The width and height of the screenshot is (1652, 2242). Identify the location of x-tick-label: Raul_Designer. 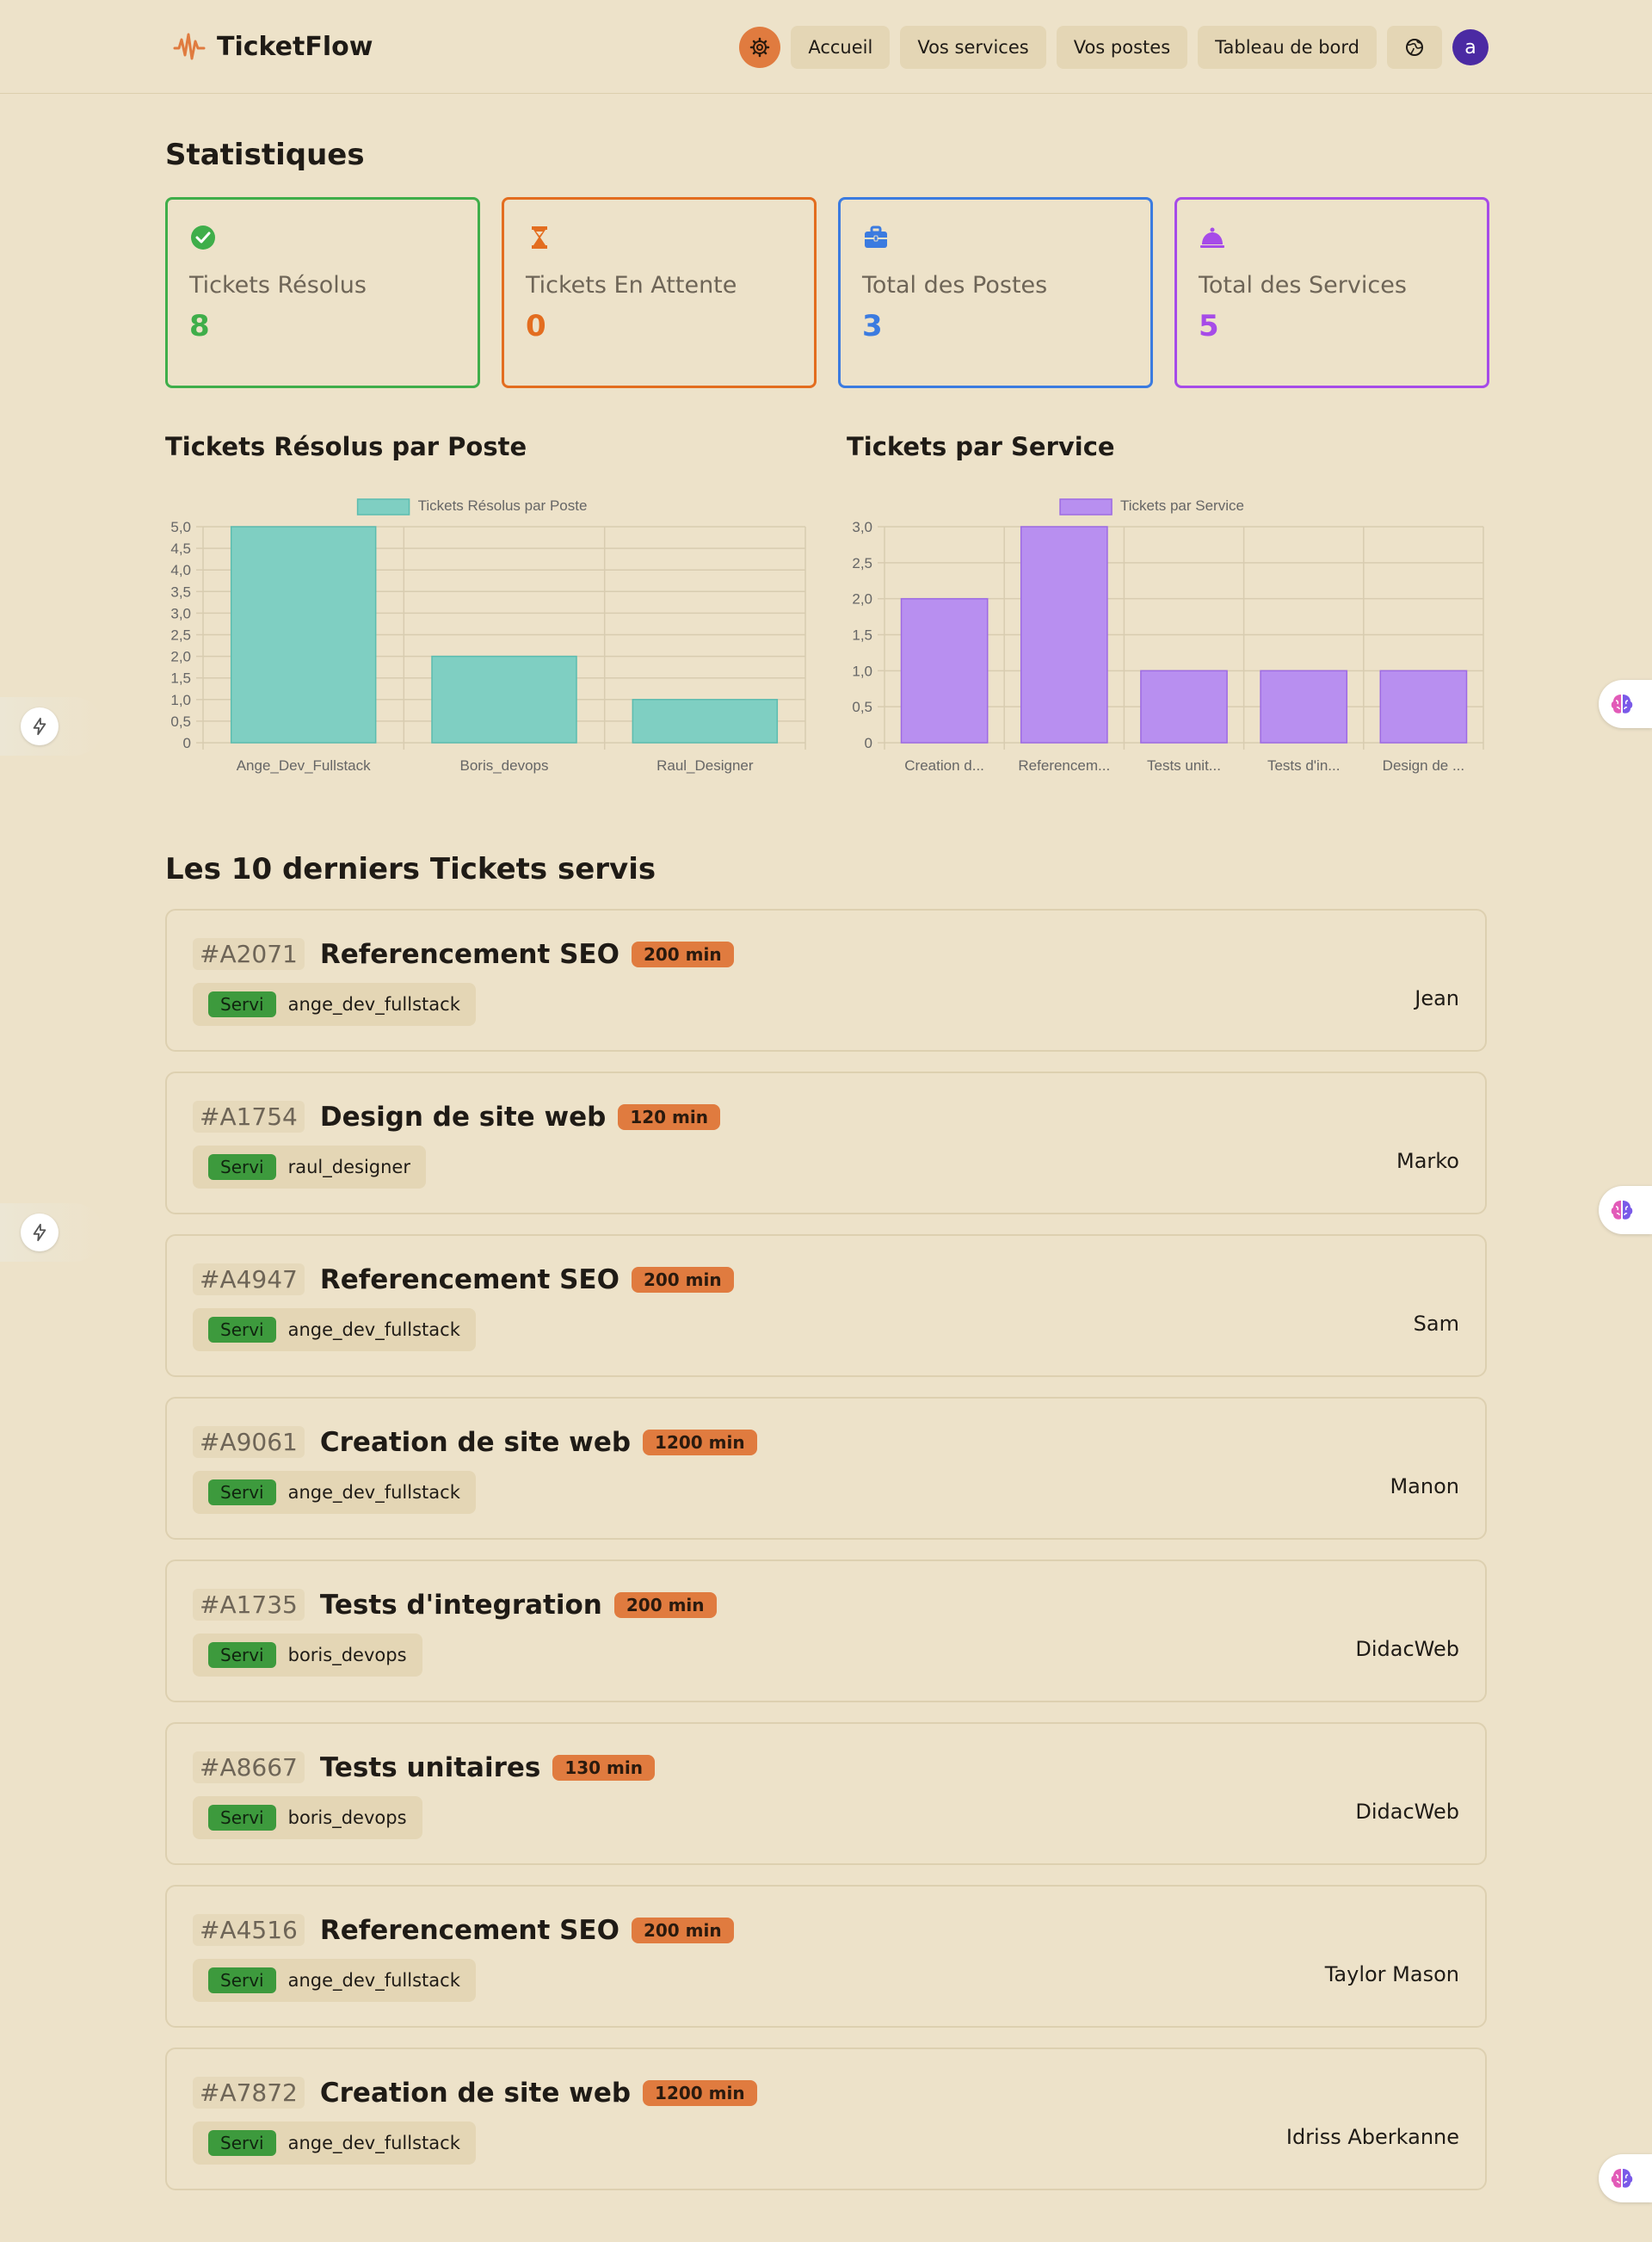
(705, 765).